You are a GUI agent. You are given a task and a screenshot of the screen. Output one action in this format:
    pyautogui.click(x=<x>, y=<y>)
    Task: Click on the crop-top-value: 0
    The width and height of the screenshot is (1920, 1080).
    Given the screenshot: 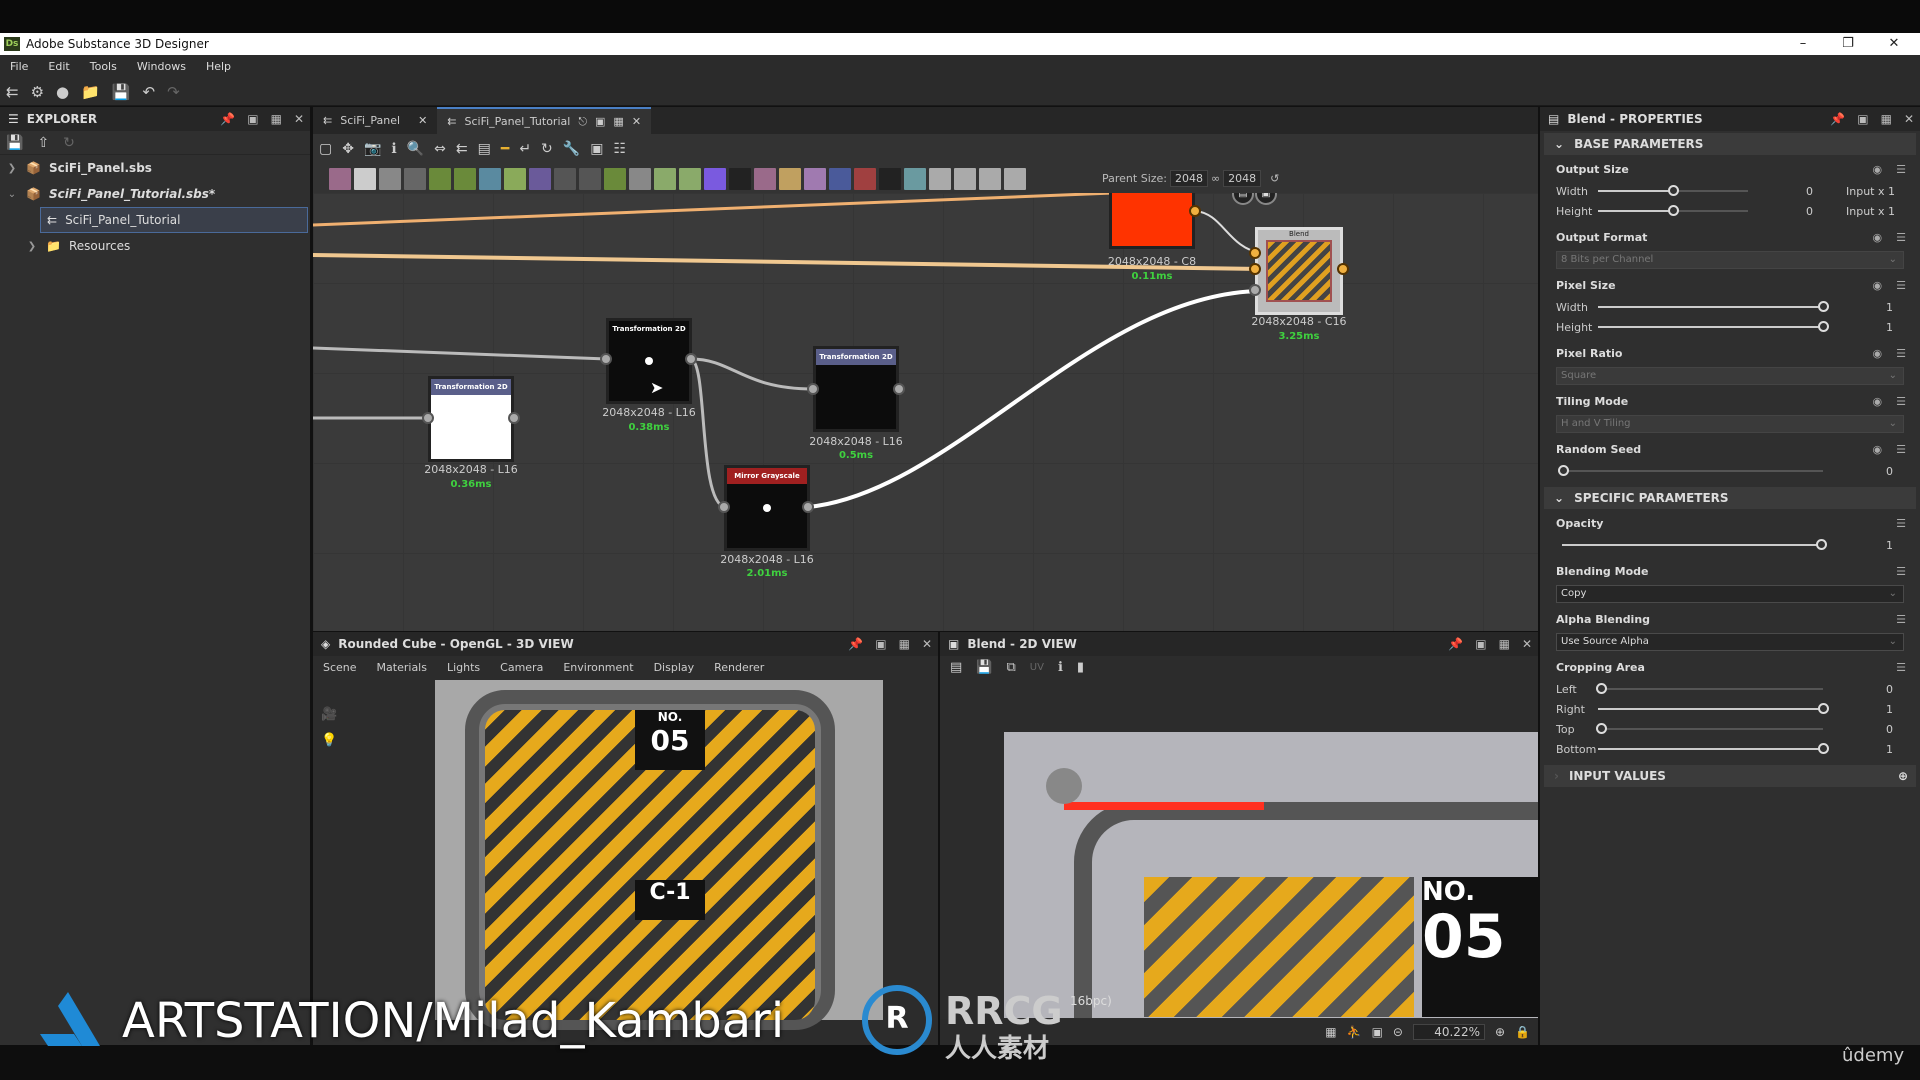 What is the action you would take?
    pyautogui.click(x=1889, y=729)
    